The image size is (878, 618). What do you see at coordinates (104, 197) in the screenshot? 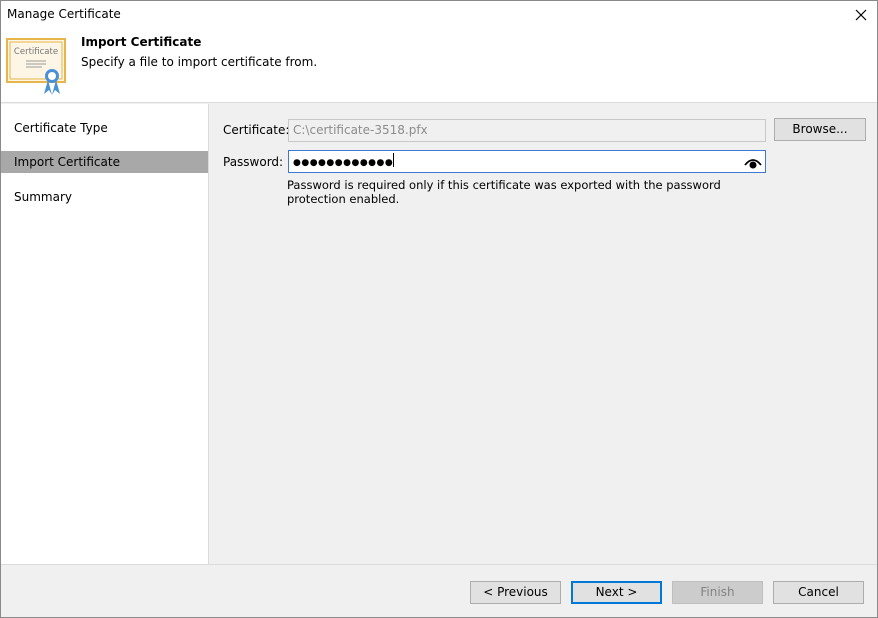
I see `sidebar-item-summary: Summary` at bounding box center [104, 197].